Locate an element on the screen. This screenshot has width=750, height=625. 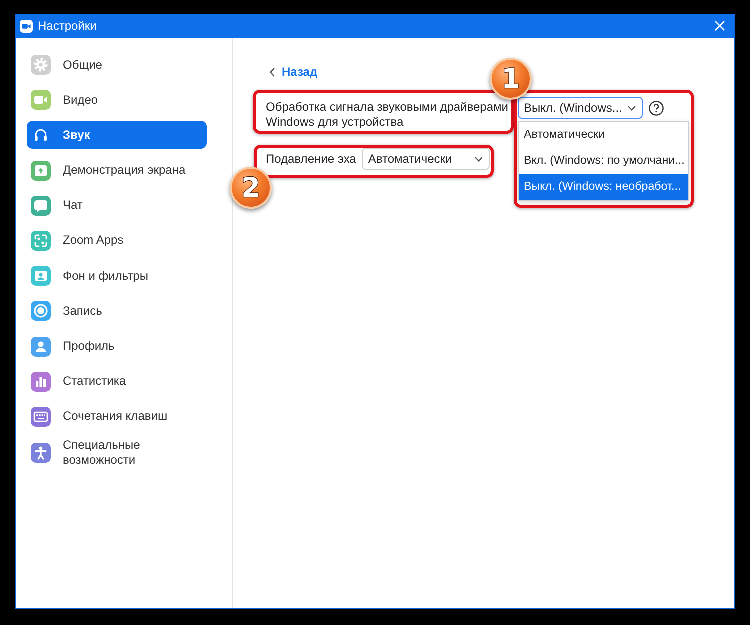
sidebar-item: Видео is located at coordinates (117, 100).